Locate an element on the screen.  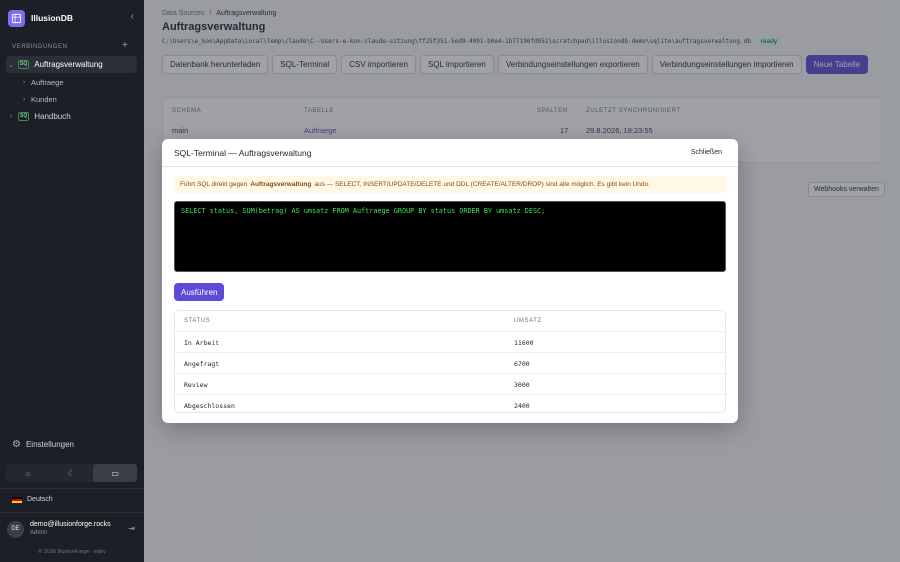
gear-icon: ⚙ is located at coordinates (16, 444).